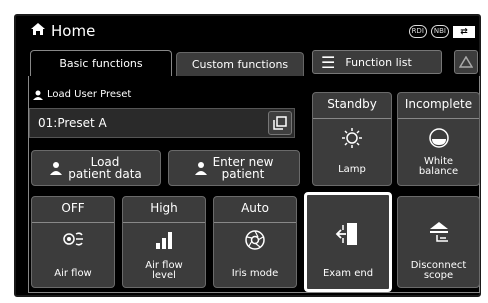  I want to click on new-patient-icon, so click(200, 168).